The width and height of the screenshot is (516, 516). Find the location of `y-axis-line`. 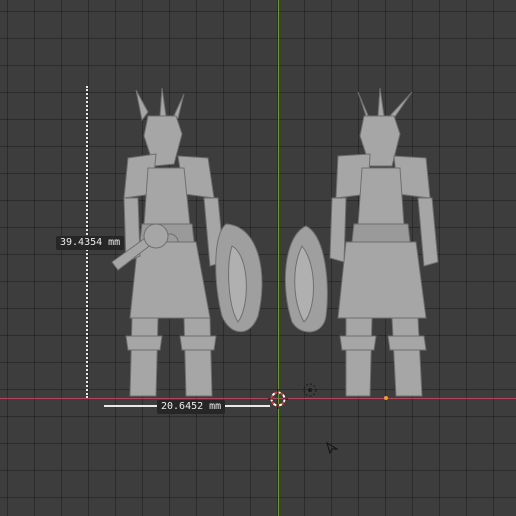

y-axis-line is located at coordinates (278, 258).